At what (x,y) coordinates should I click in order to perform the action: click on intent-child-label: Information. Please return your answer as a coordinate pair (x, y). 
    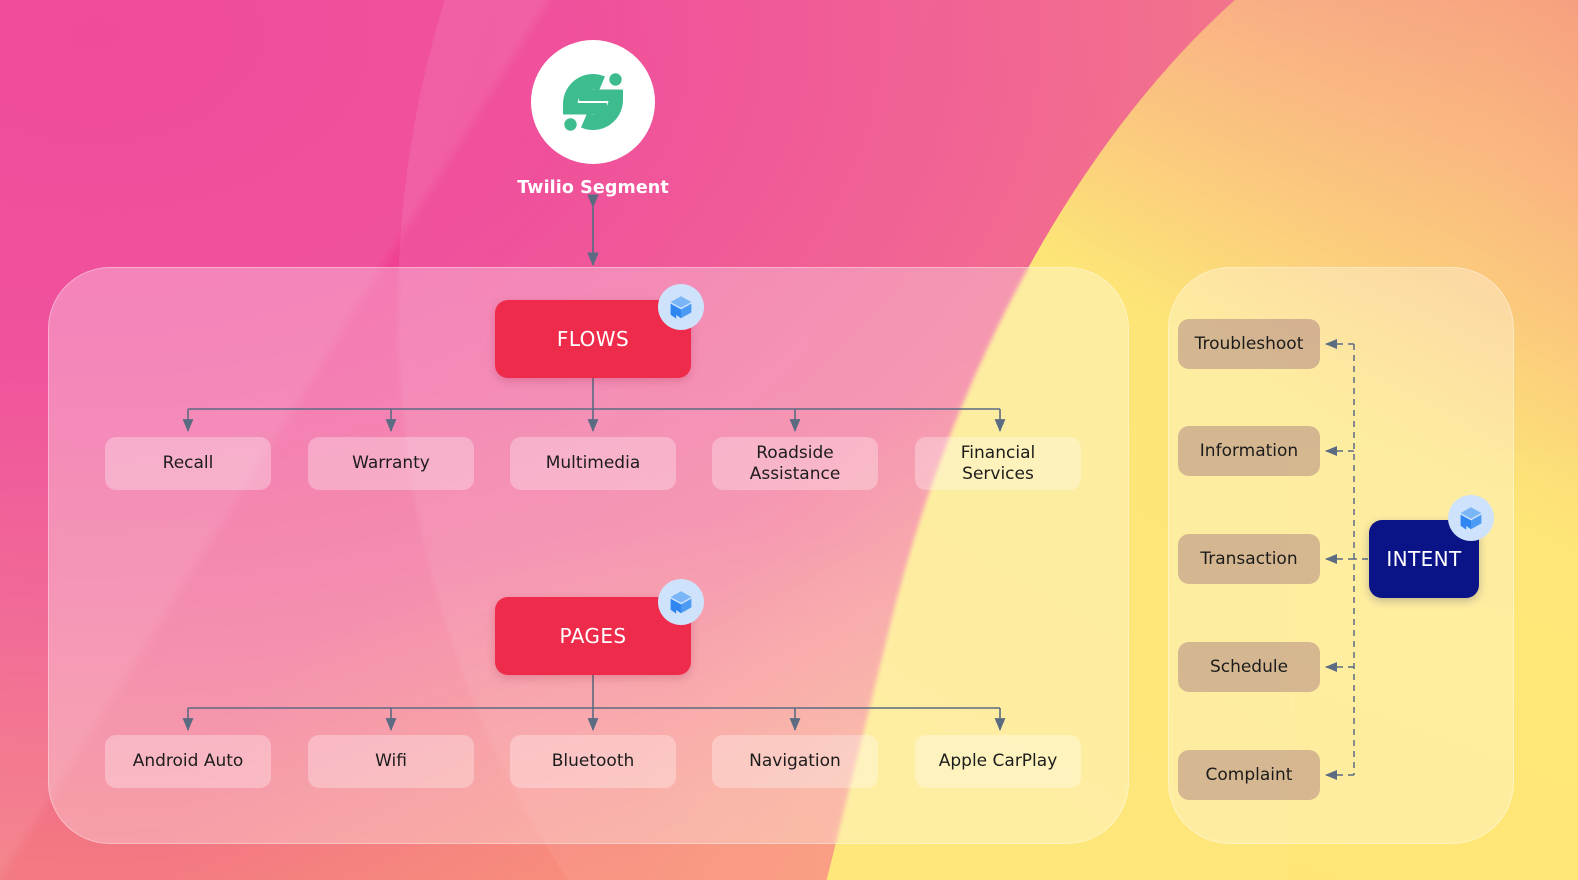
    Looking at the image, I should click on (1249, 451).